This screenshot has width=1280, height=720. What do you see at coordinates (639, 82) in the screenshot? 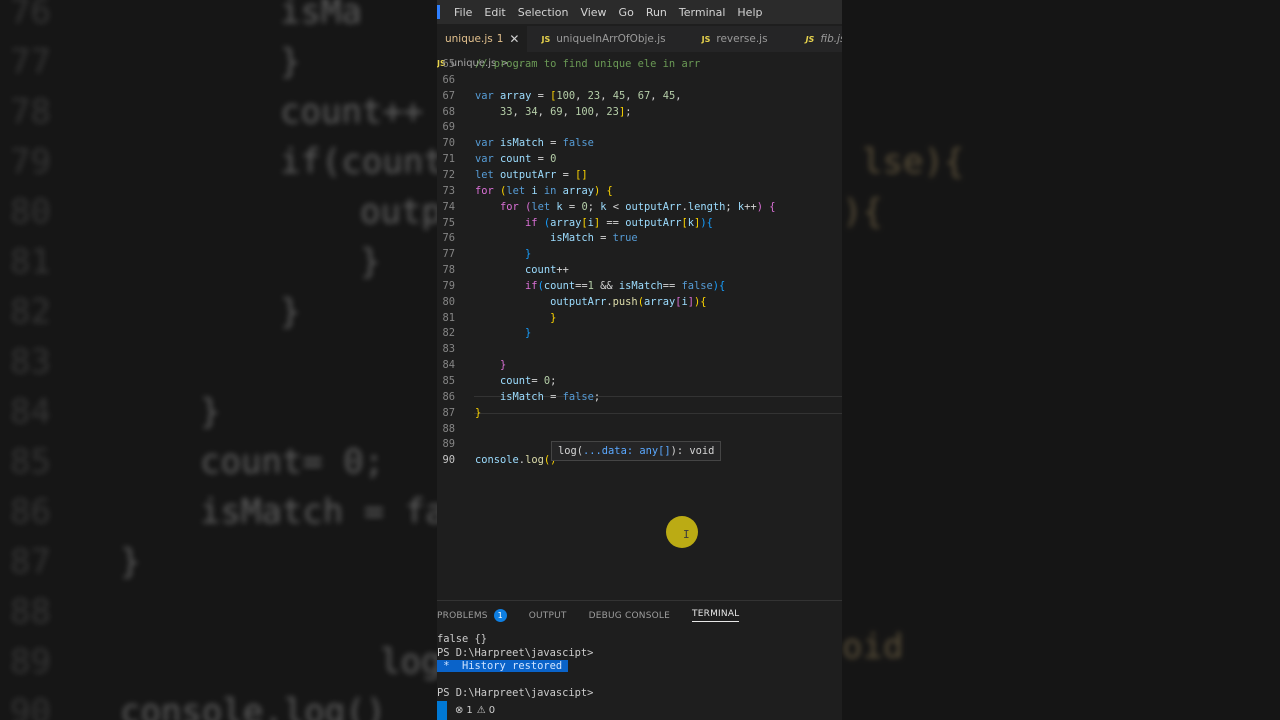
I see `code-line: 66` at bounding box center [639, 82].